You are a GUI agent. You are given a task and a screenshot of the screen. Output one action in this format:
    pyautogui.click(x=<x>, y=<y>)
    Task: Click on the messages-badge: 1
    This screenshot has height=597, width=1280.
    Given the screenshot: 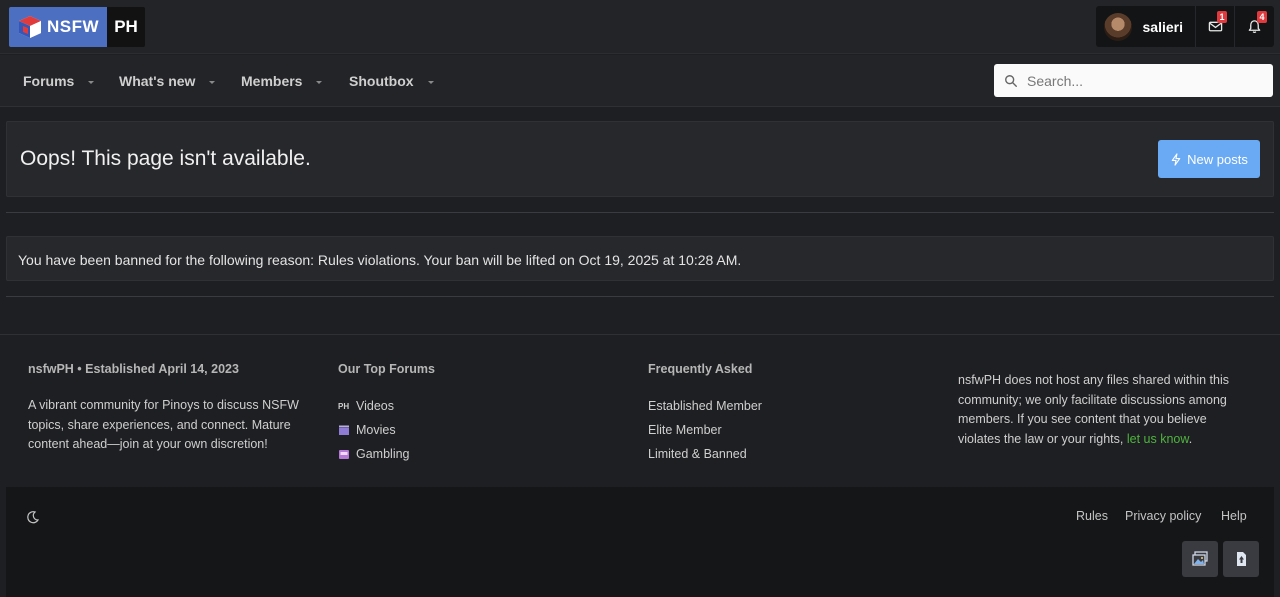 What is the action you would take?
    pyautogui.click(x=1222, y=17)
    